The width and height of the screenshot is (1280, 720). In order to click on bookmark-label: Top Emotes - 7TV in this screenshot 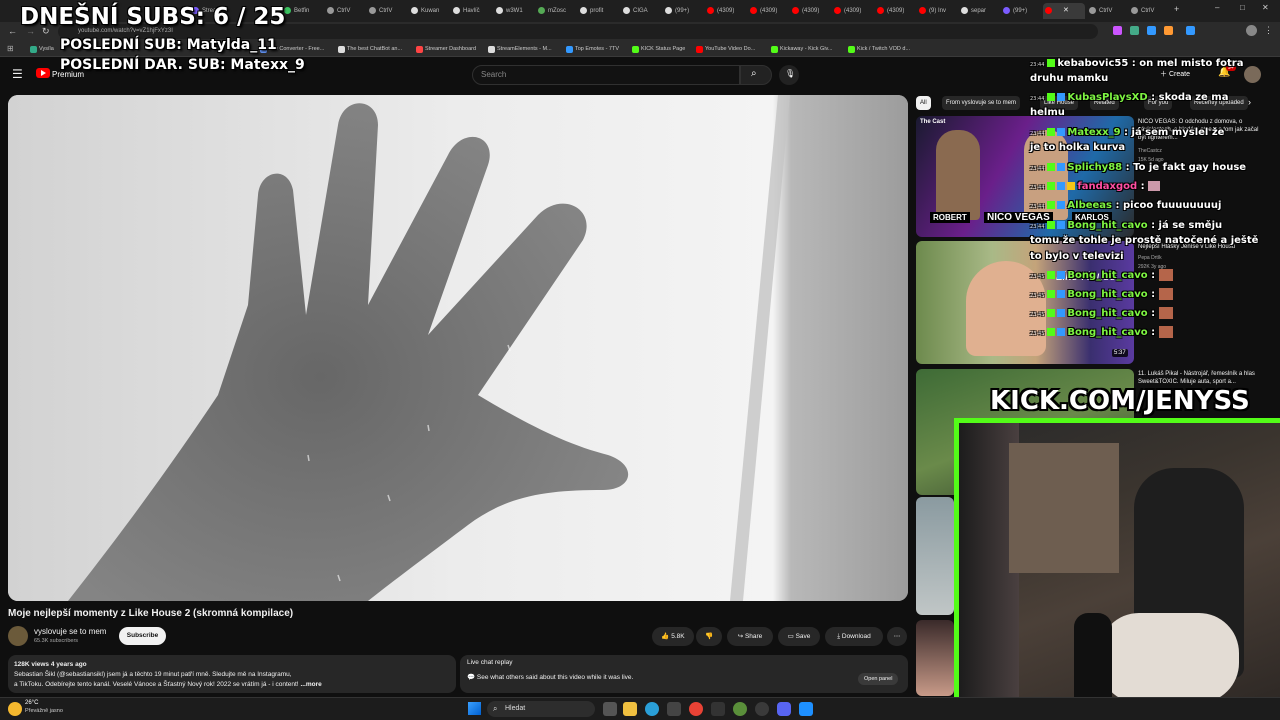, I will do `click(597, 49)`.